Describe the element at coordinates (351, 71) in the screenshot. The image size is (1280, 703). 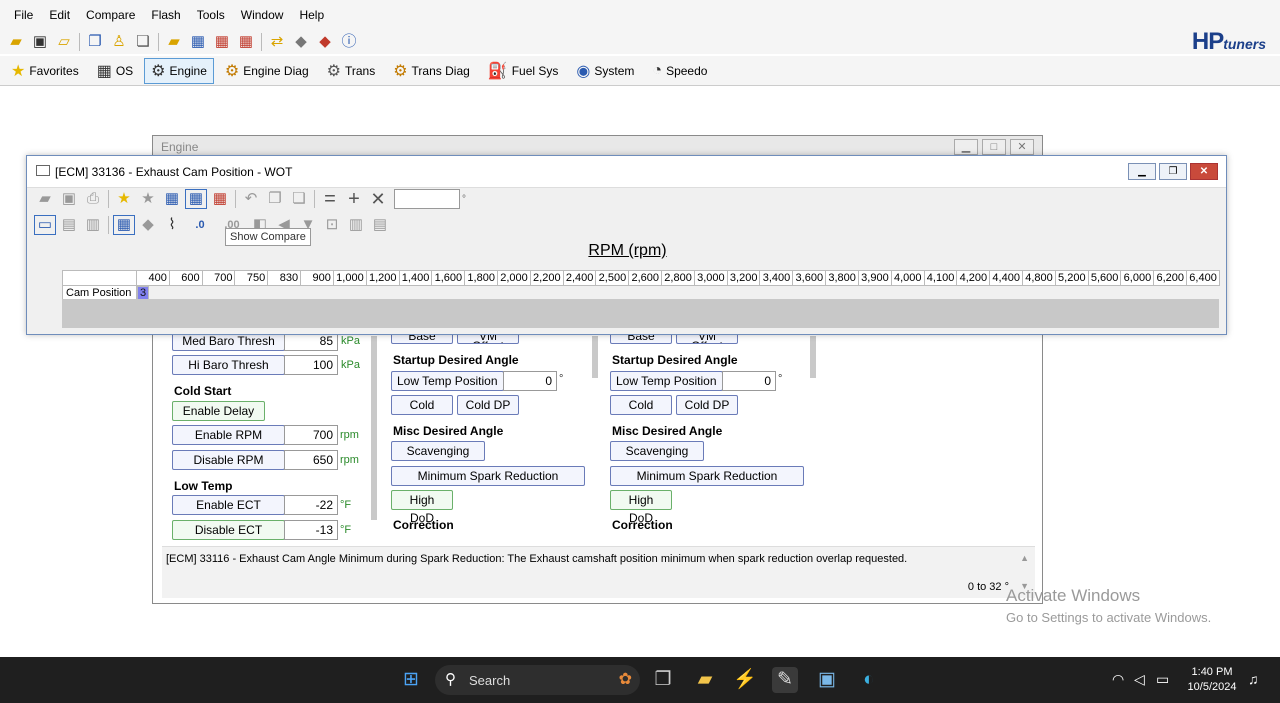
I see `nav-trans: ⚙ Trans` at that location.